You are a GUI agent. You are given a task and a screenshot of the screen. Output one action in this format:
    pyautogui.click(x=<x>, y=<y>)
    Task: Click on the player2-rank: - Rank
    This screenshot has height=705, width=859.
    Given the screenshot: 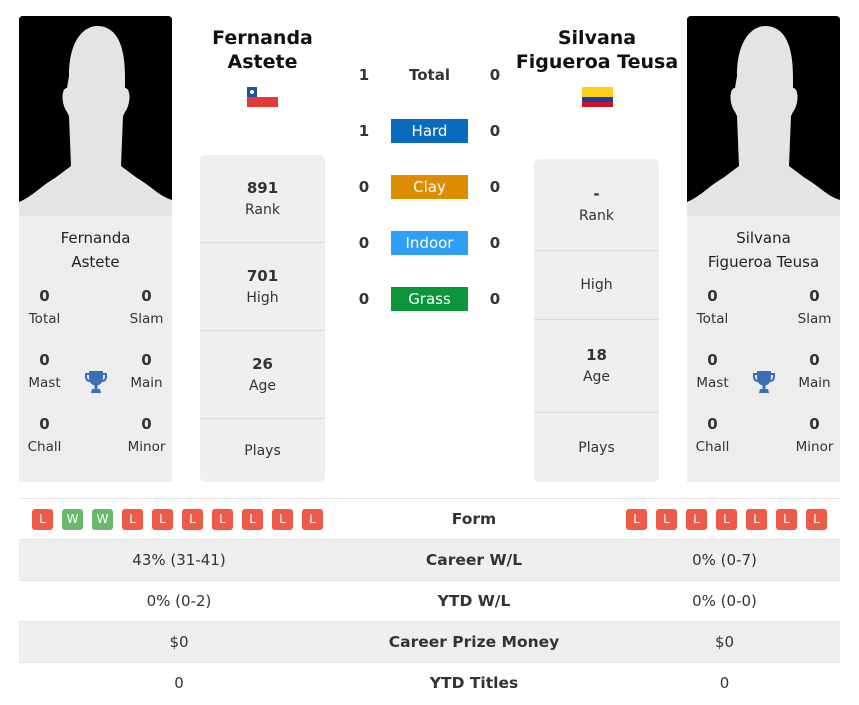 What is the action you would take?
    pyautogui.click(x=596, y=205)
    